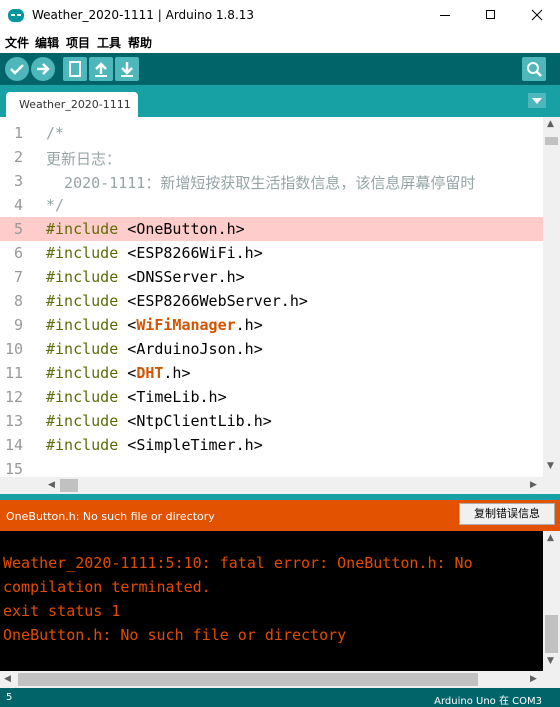 The height and width of the screenshot is (707, 560). Describe the element at coordinates (118, 373) in the screenshot. I see `code-text: #include <DHT.h>` at that location.